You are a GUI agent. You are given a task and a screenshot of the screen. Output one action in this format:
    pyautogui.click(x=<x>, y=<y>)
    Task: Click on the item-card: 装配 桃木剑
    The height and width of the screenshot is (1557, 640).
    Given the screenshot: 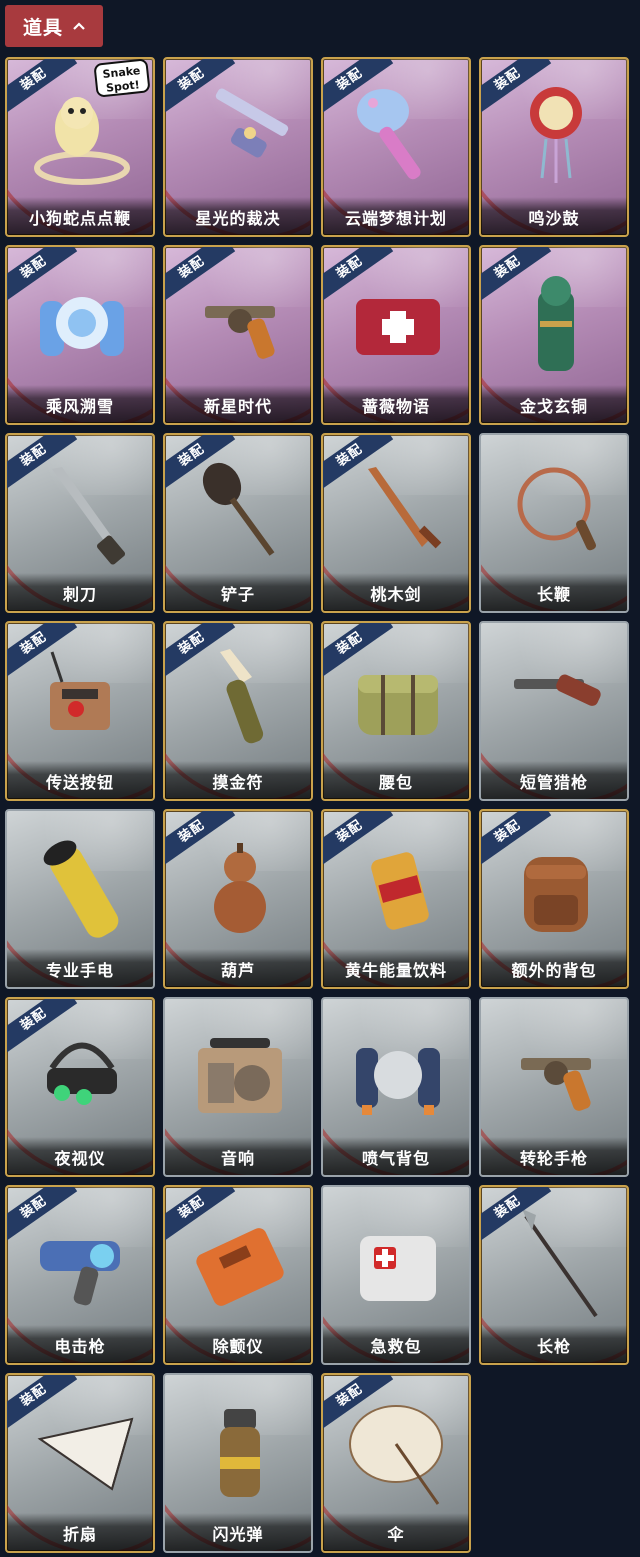 What is the action you would take?
    pyautogui.click(x=396, y=523)
    